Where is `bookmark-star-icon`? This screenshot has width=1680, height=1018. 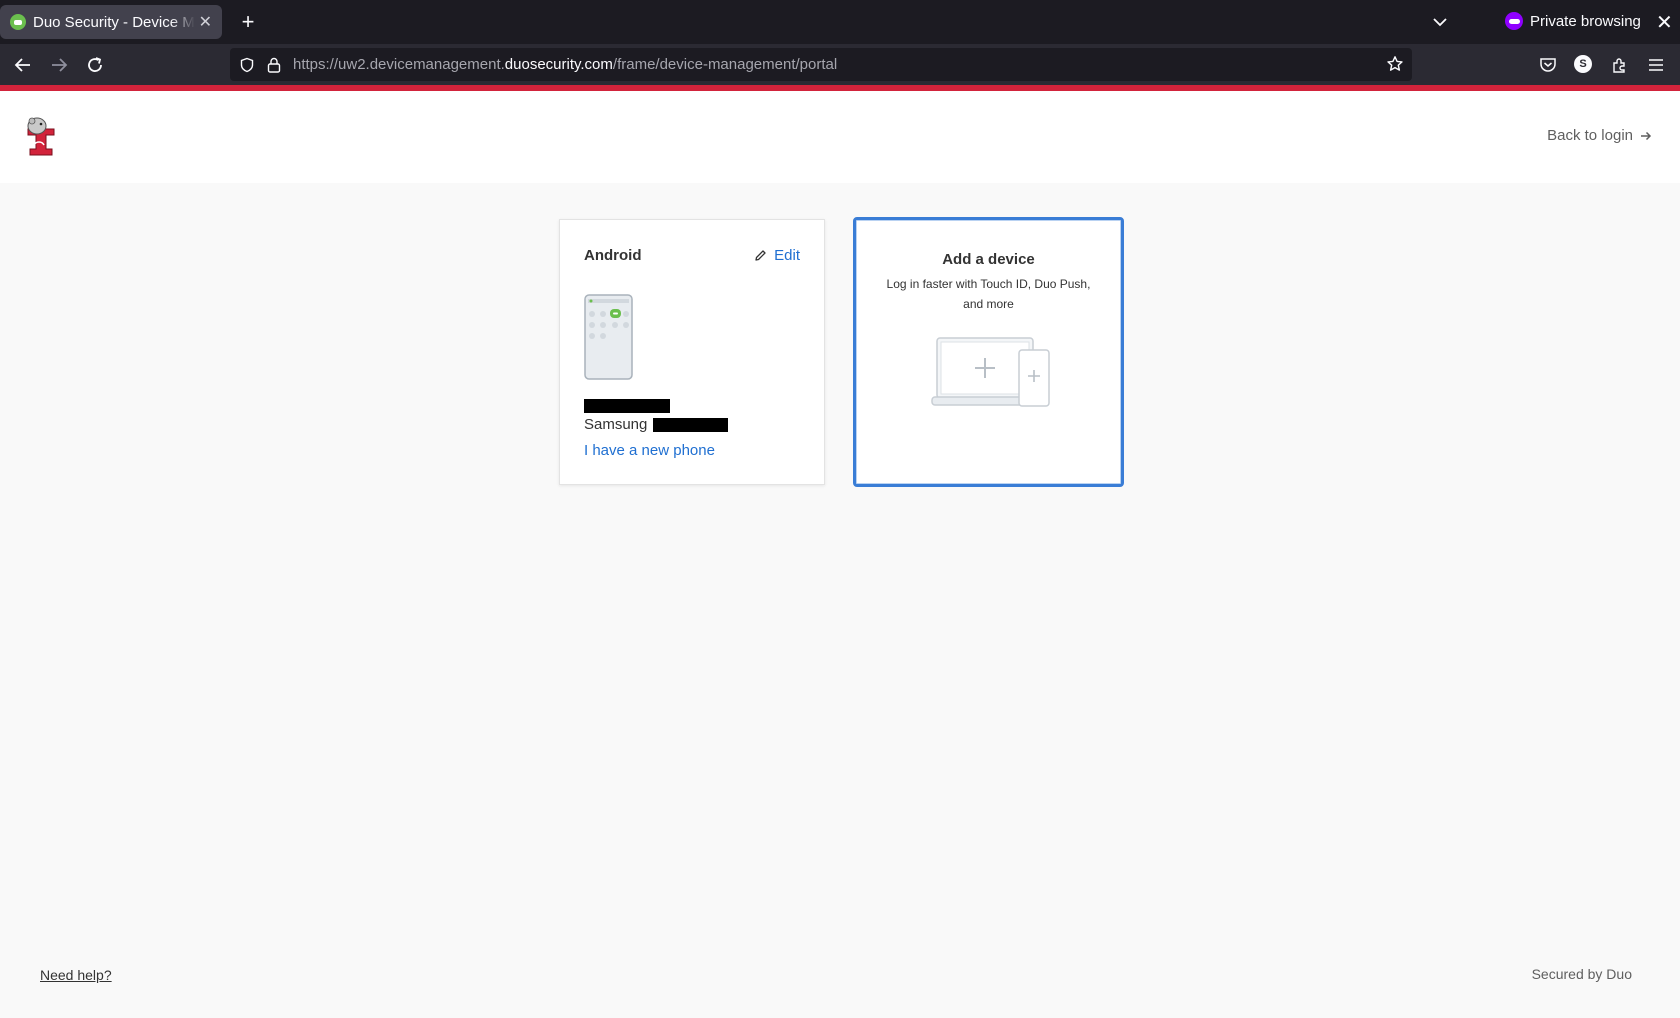
bookmark-star-icon is located at coordinates (1395, 64).